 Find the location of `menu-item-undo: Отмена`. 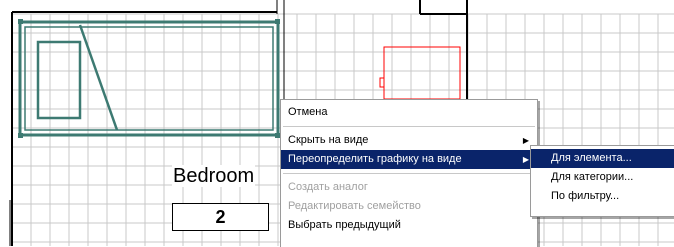

menu-item-undo: Отмена is located at coordinates (409, 112).